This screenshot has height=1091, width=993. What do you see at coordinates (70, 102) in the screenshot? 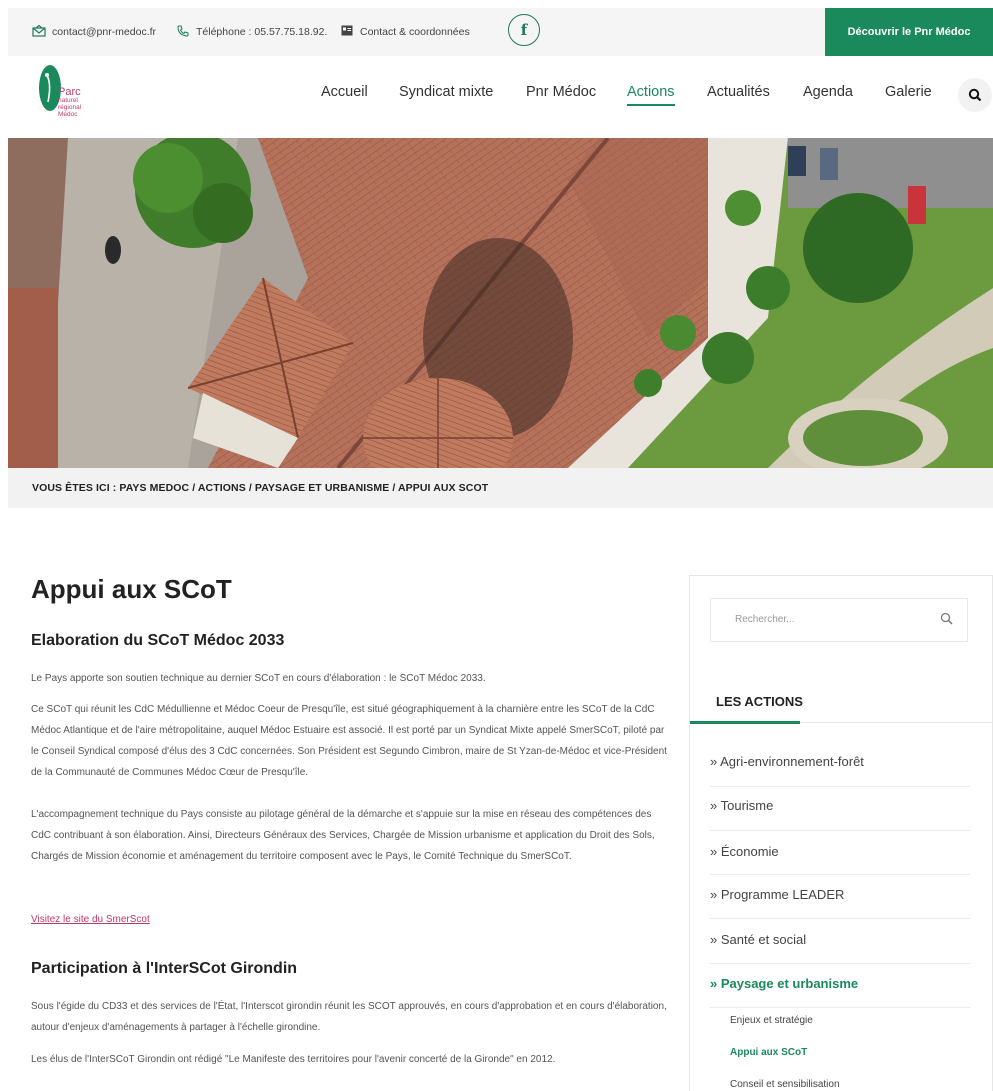
I see `logo-text: Parc naturel régional Médoc` at bounding box center [70, 102].